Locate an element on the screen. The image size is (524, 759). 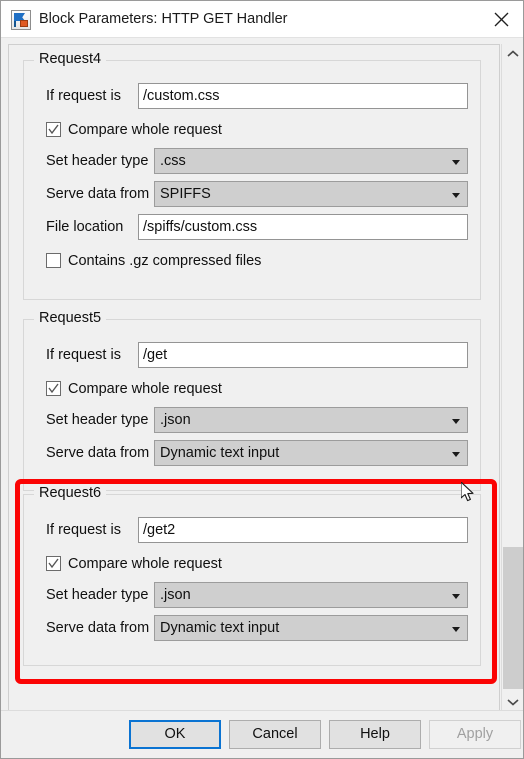
set-header-type-label-6: Set header type is located at coordinates (97, 595).